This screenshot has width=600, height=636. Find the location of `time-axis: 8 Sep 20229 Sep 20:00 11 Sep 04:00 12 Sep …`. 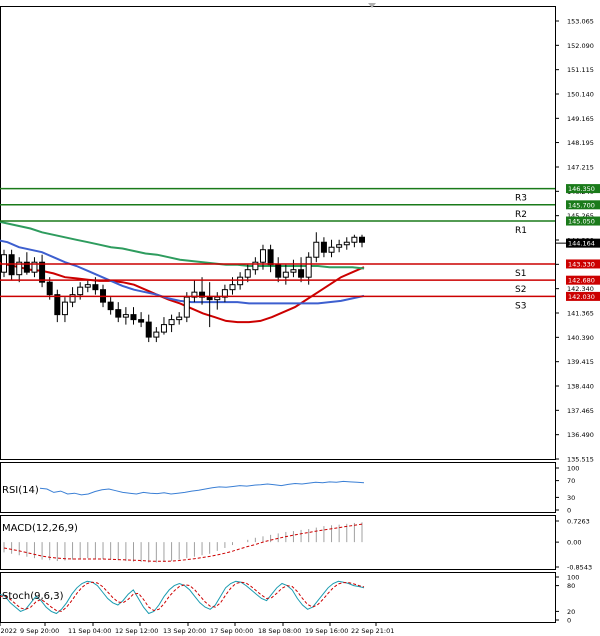

time-axis: 8 Sep 20229 Sep 20:00 11 Sep 04:00 12 Sep … is located at coordinates (197, 628).